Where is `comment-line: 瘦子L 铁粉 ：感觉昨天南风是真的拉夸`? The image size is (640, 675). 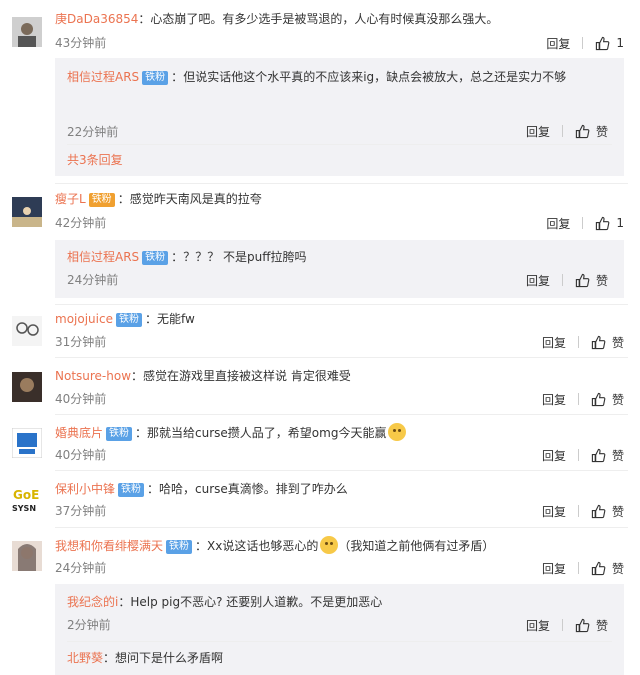 comment-line: 瘦子L 铁粉 ：感觉昨天南风是真的拉夸 is located at coordinates (158, 199).